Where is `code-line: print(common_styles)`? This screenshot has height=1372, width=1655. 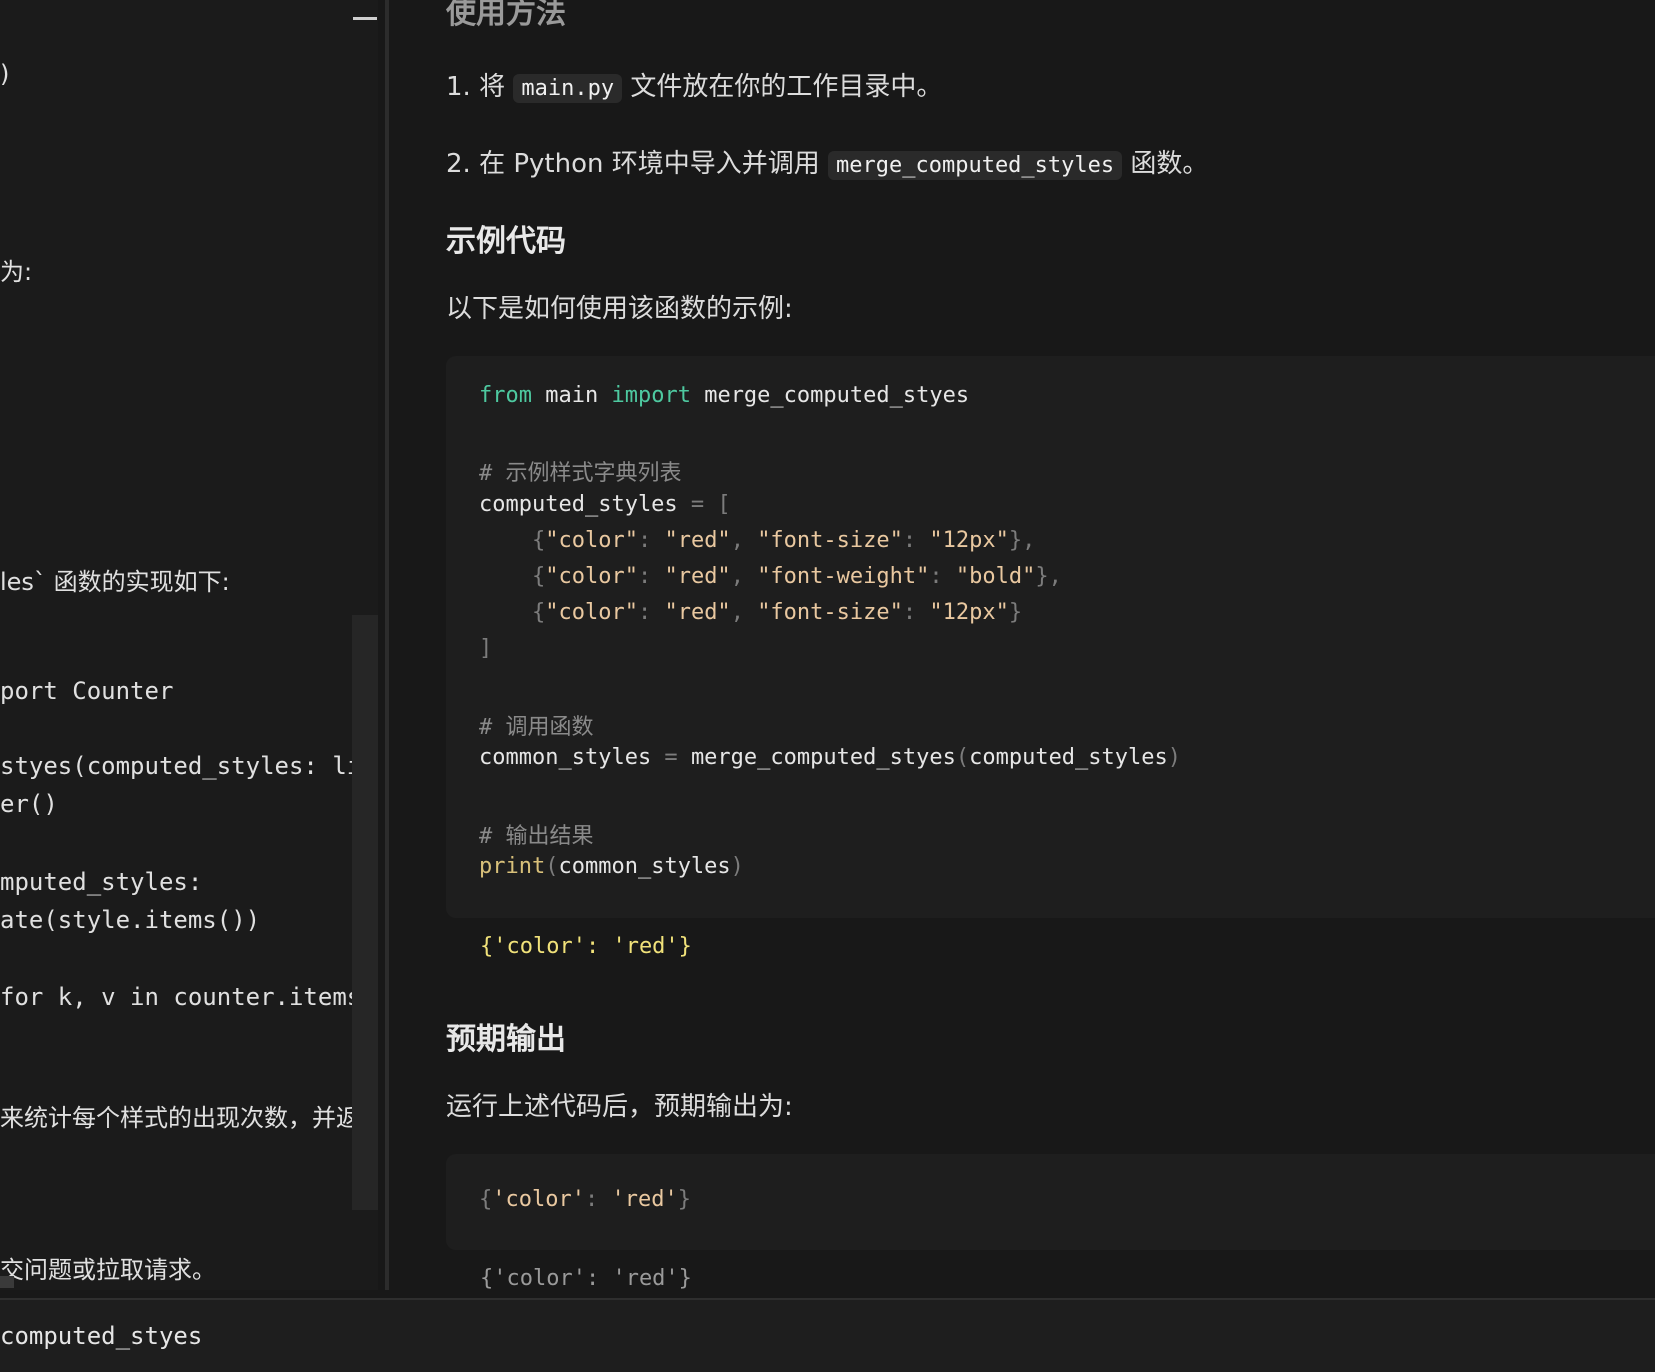 code-line: print(common_styles) is located at coordinates (611, 866).